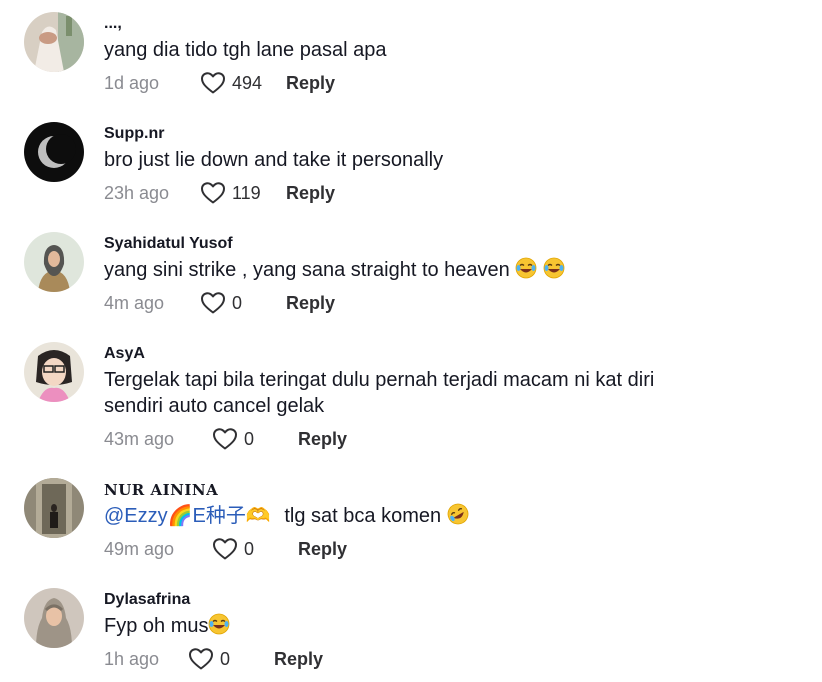 This screenshot has height=682, width=822. What do you see at coordinates (453, 626) in the screenshot?
I see `comment-text: Fyp oh mus` at bounding box center [453, 626].